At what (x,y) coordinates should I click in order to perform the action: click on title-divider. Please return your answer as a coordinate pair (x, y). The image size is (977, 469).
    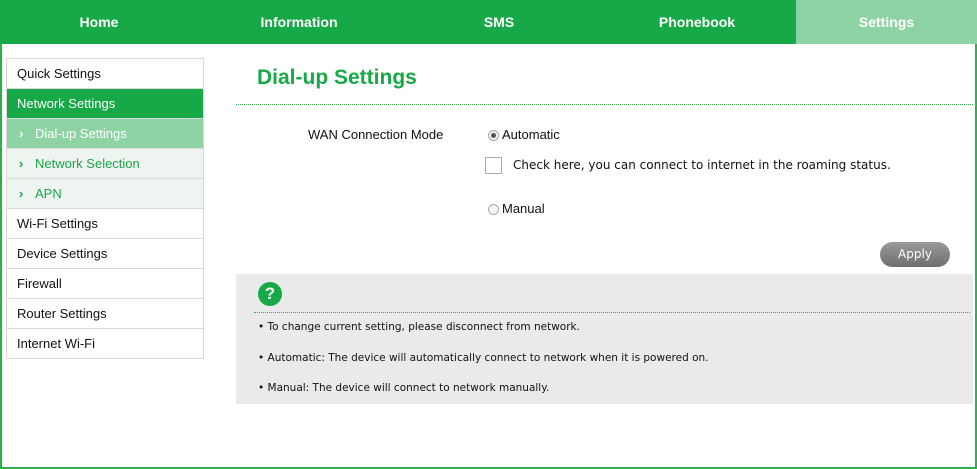
    Looking at the image, I should click on (604, 104).